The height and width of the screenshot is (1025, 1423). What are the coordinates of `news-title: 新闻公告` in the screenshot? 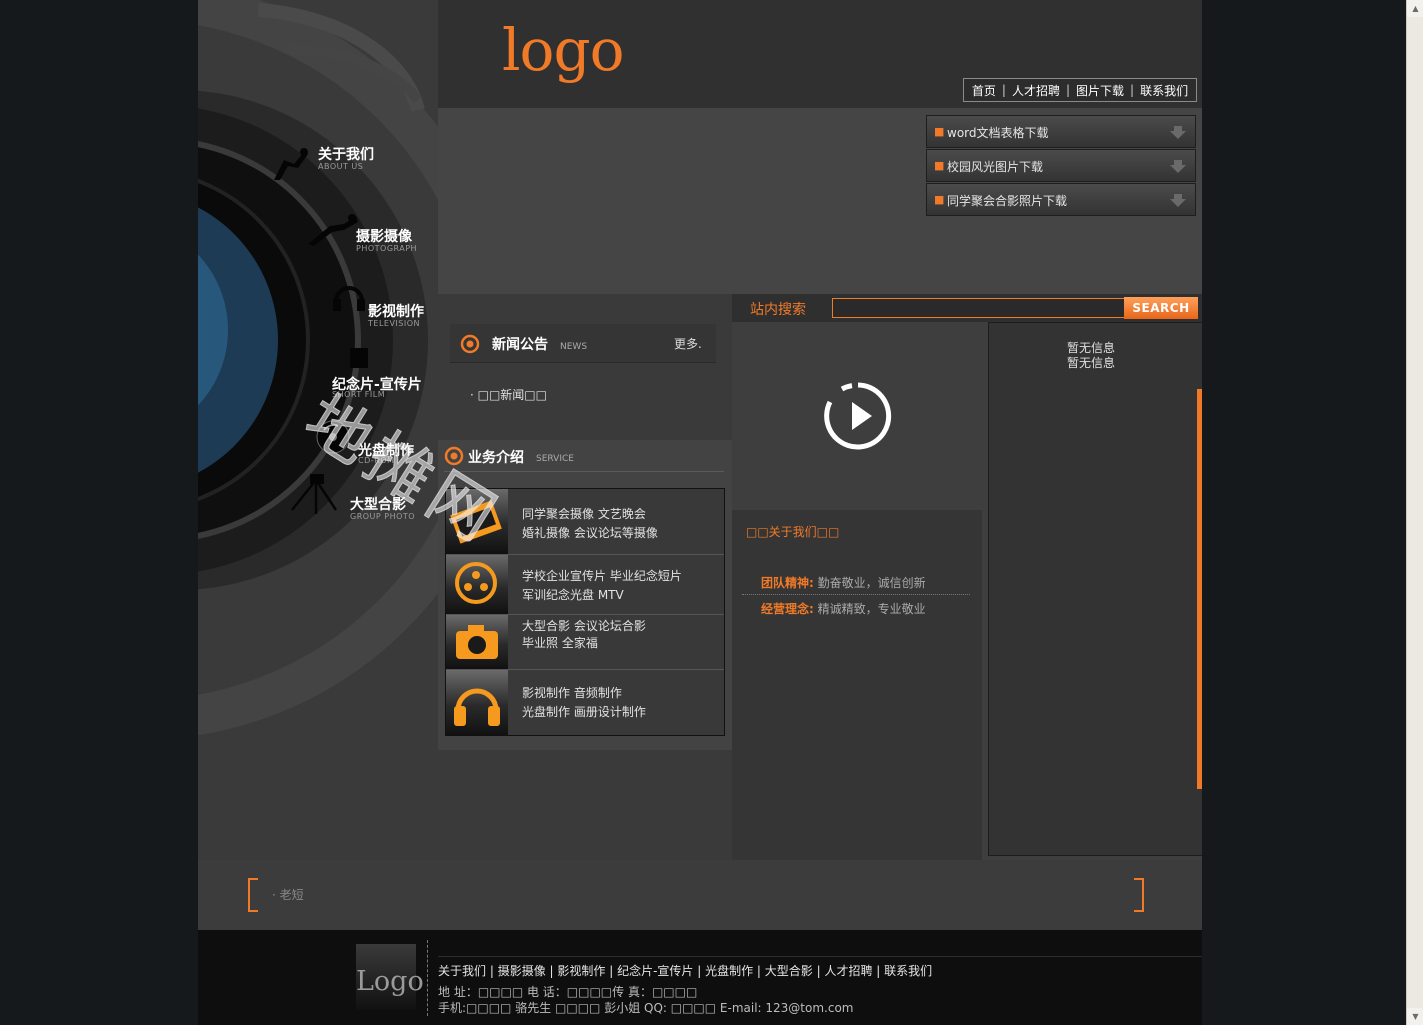 It's located at (520, 345).